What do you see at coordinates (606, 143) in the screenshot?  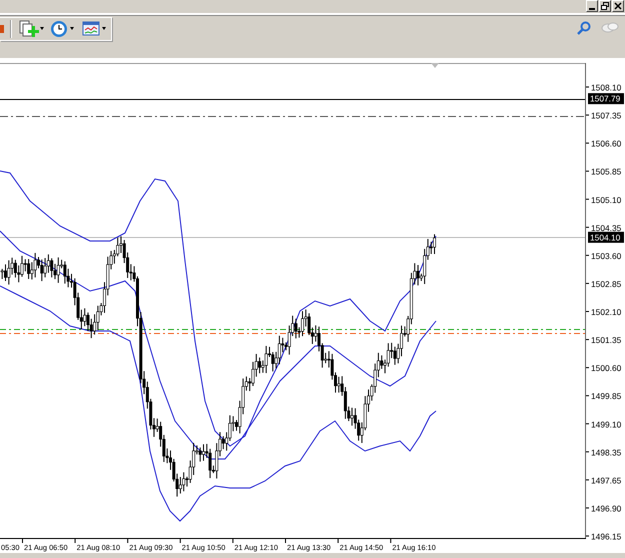 I see `price-label: 1506.60` at bounding box center [606, 143].